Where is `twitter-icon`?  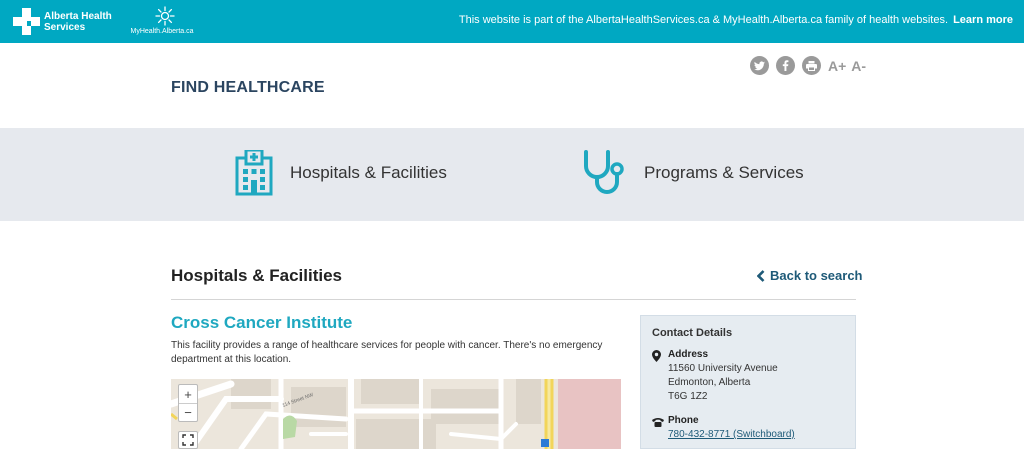
twitter-icon is located at coordinates (759, 65).